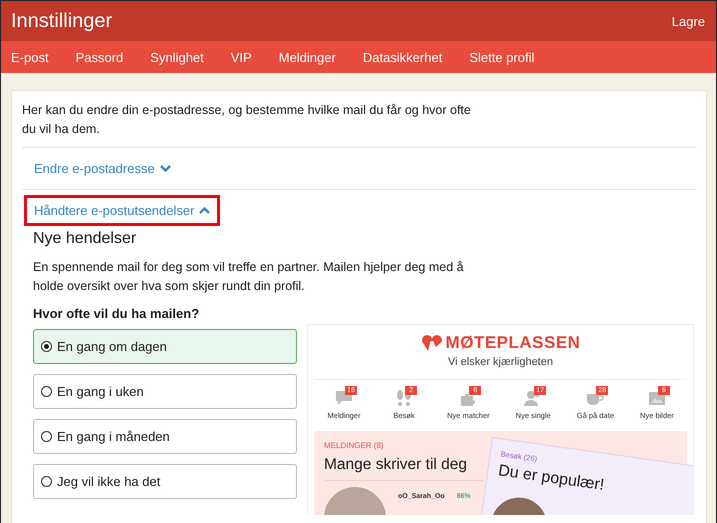  What do you see at coordinates (165, 391) in the screenshot?
I see `frequency-option: En gang i uken` at bounding box center [165, 391].